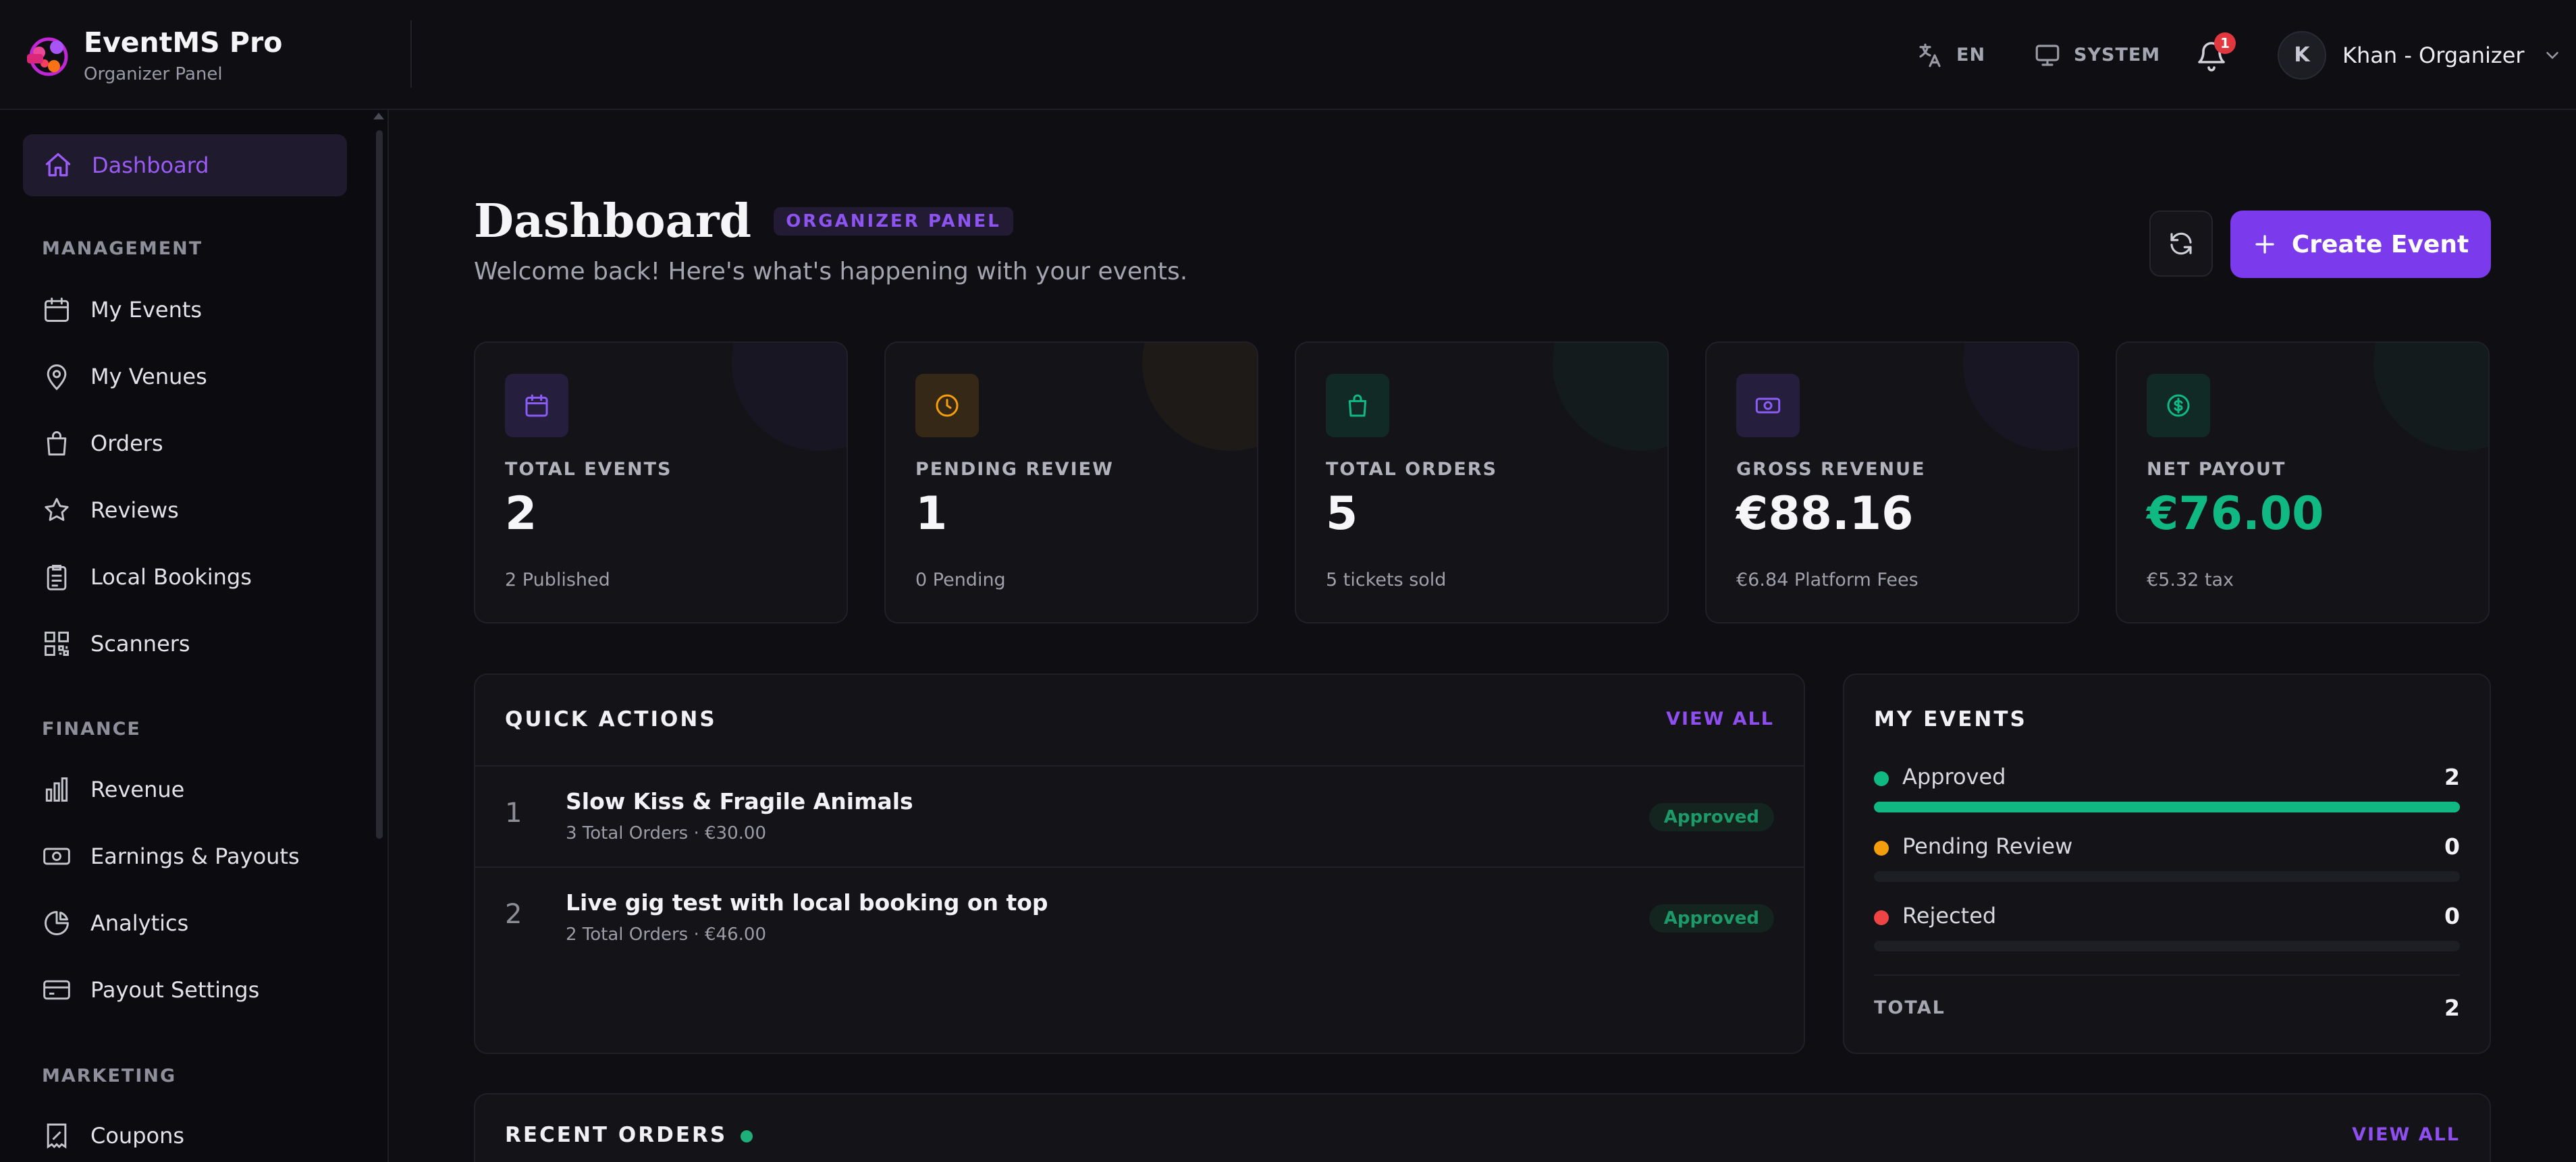  I want to click on create-event-button: Create Event, so click(2360, 244).